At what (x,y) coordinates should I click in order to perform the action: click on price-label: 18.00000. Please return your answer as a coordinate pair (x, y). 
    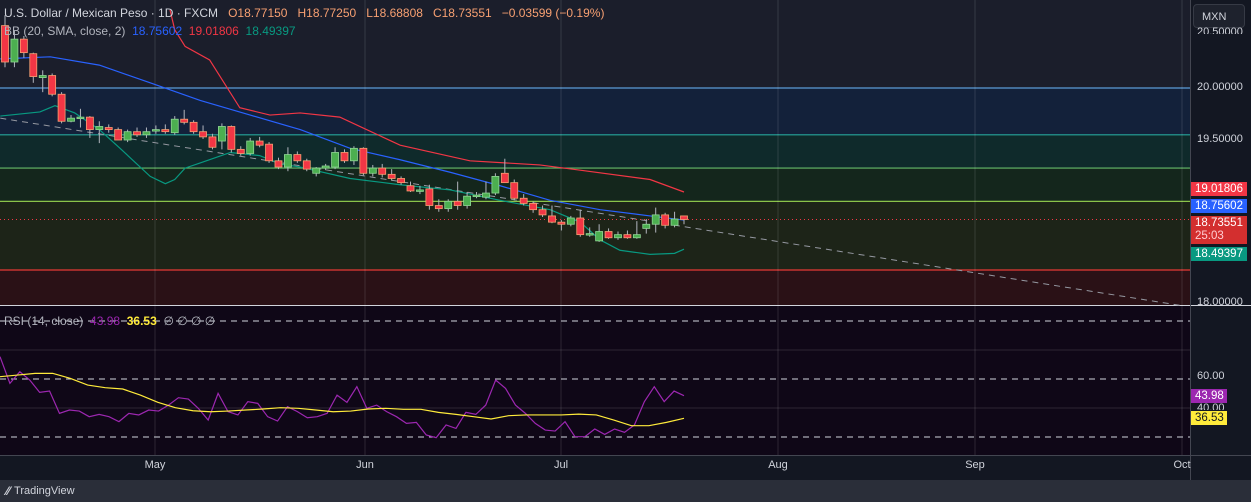
    Looking at the image, I should click on (1220, 300).